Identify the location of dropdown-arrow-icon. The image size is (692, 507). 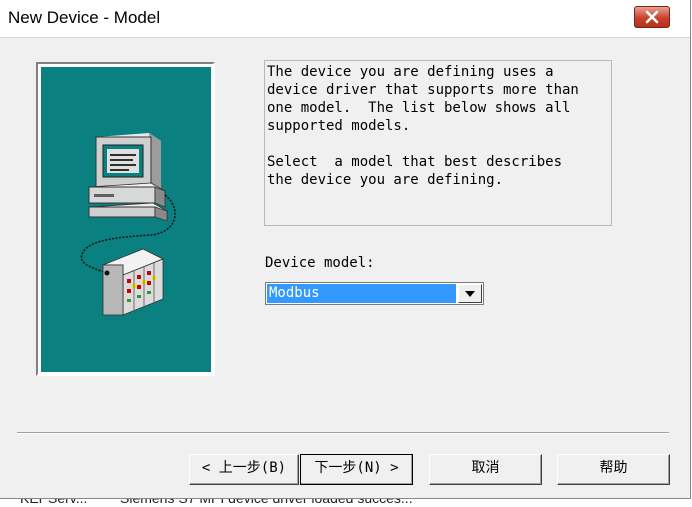
(470, 293).